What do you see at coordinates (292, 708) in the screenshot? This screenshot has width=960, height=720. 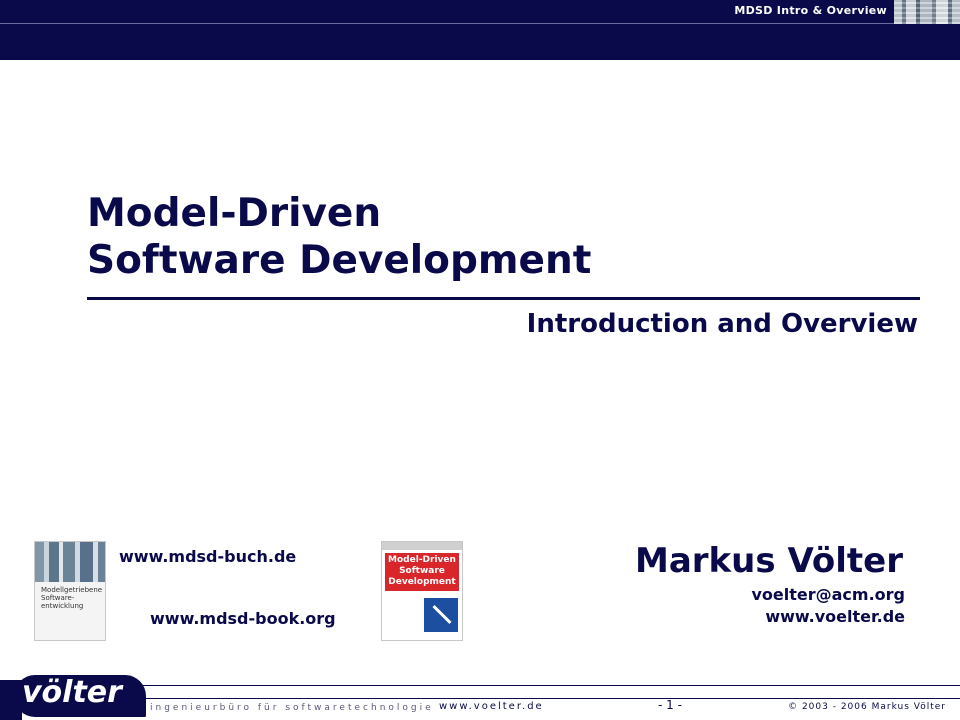 I see `footer-tagline: ingenieurbüro für softwaretechnologie` at bounding box center [292, 708].